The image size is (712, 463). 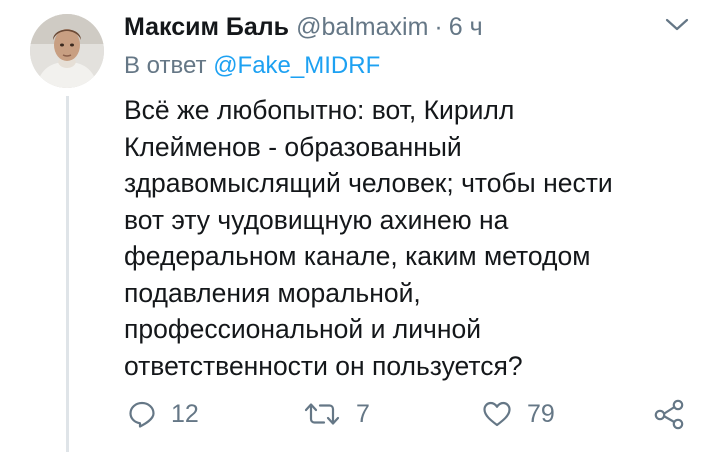 I want to click on tweet-text-line: Клейменов - образованный, so click(x=293, y=146).